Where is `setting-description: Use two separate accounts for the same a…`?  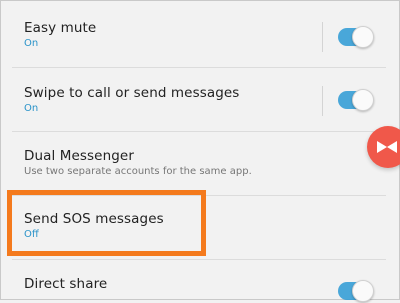 setting-description: Use two separate accounts for the same a… is located at coordinates (138, 171).